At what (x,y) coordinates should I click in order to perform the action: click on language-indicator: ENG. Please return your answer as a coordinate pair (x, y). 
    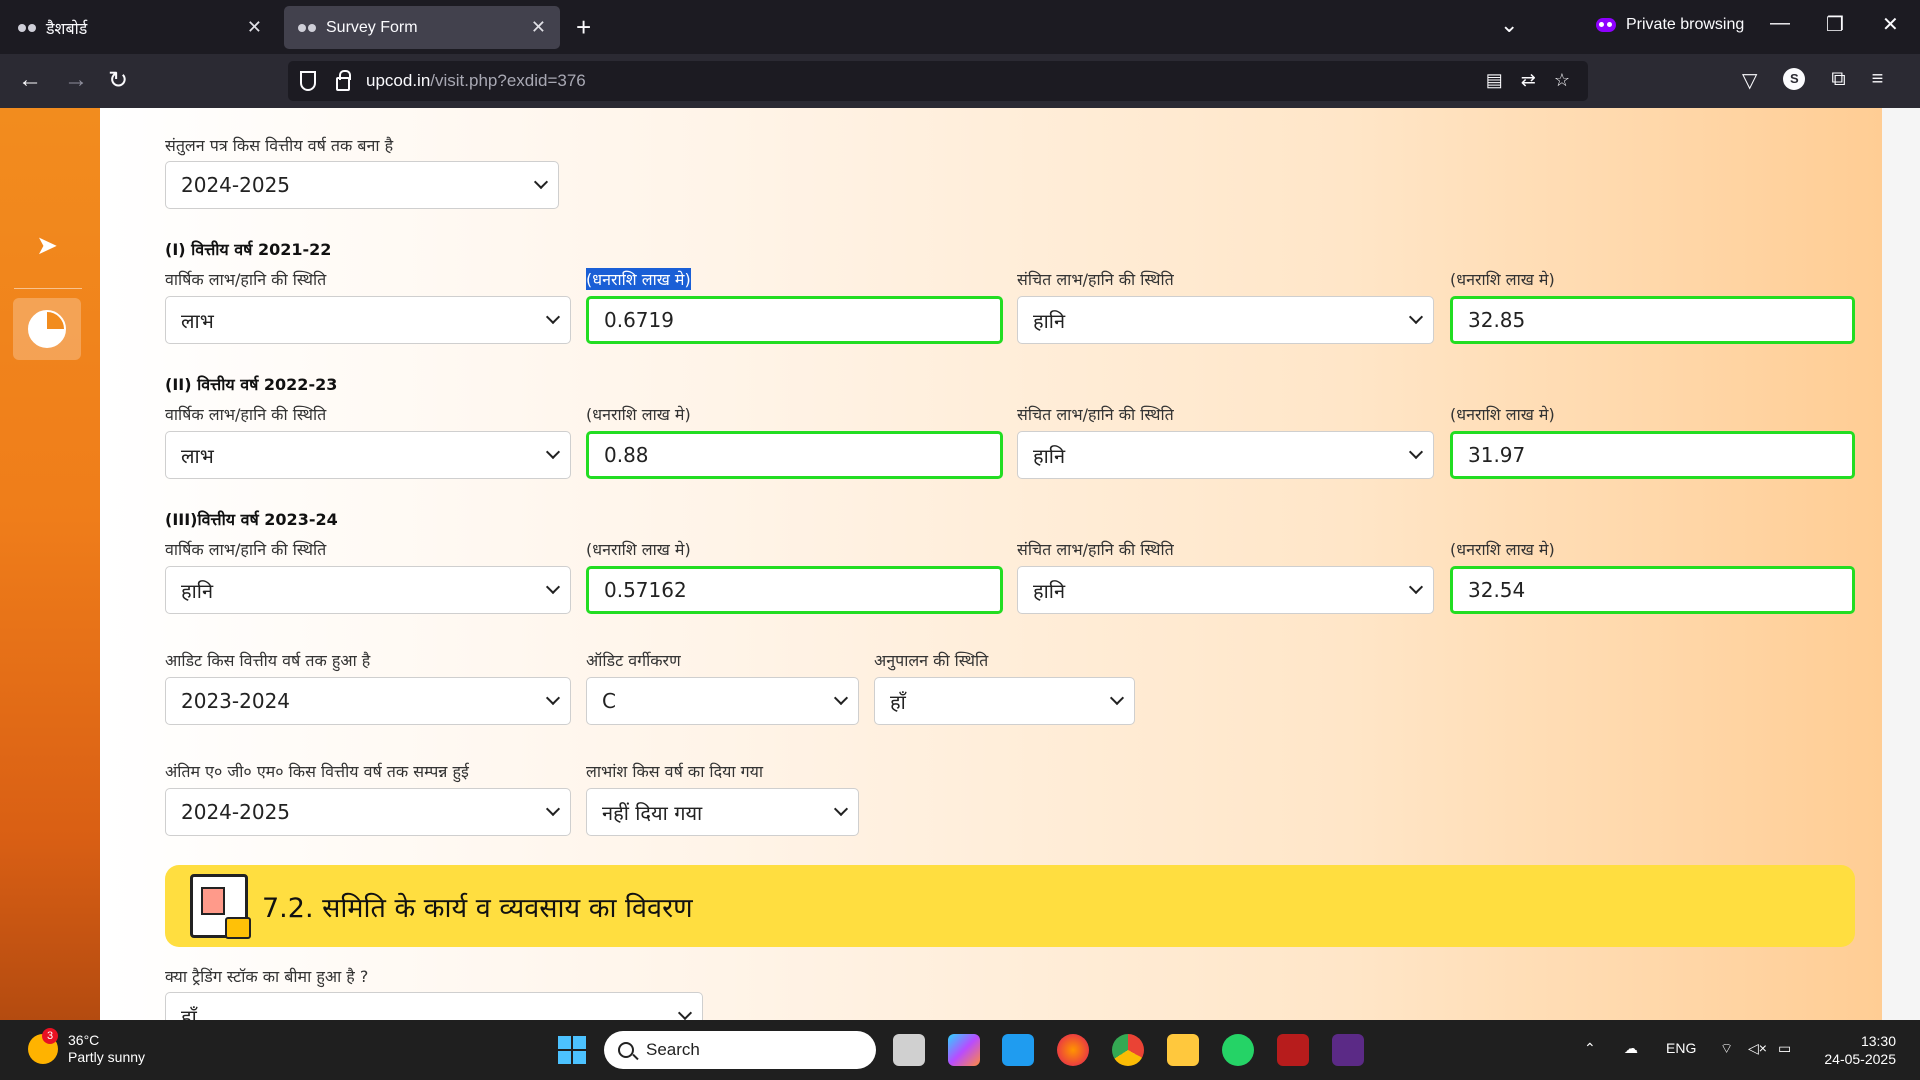
    Looking at the image, I should click on (1681, 1048).